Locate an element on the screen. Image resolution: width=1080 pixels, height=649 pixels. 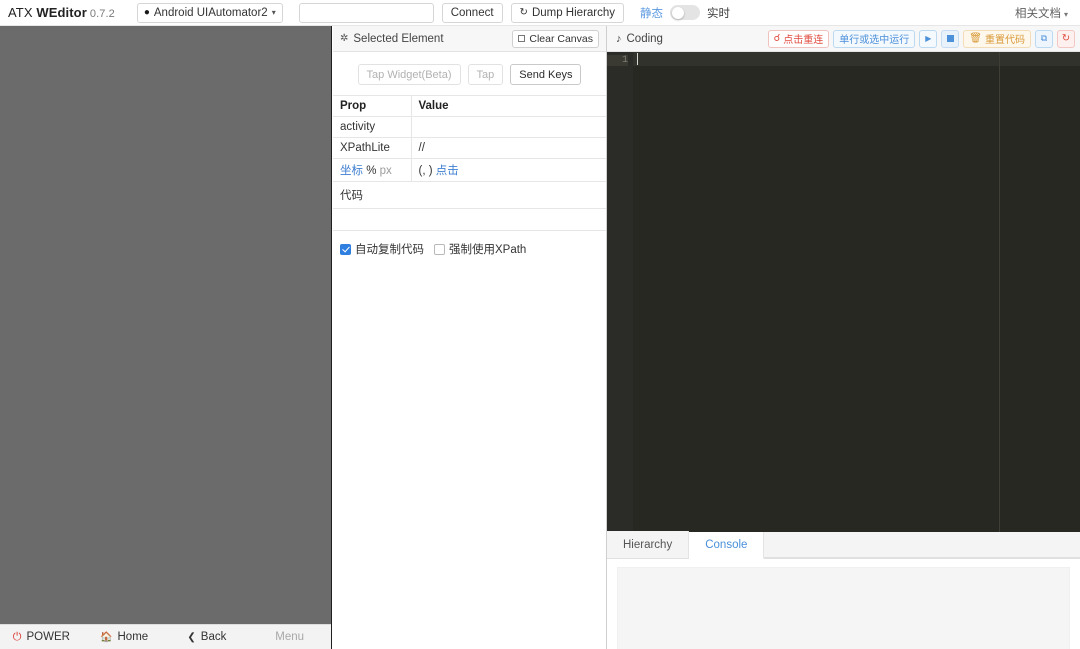
coordinate-value: (, ) is located at coordinates (425, 171).